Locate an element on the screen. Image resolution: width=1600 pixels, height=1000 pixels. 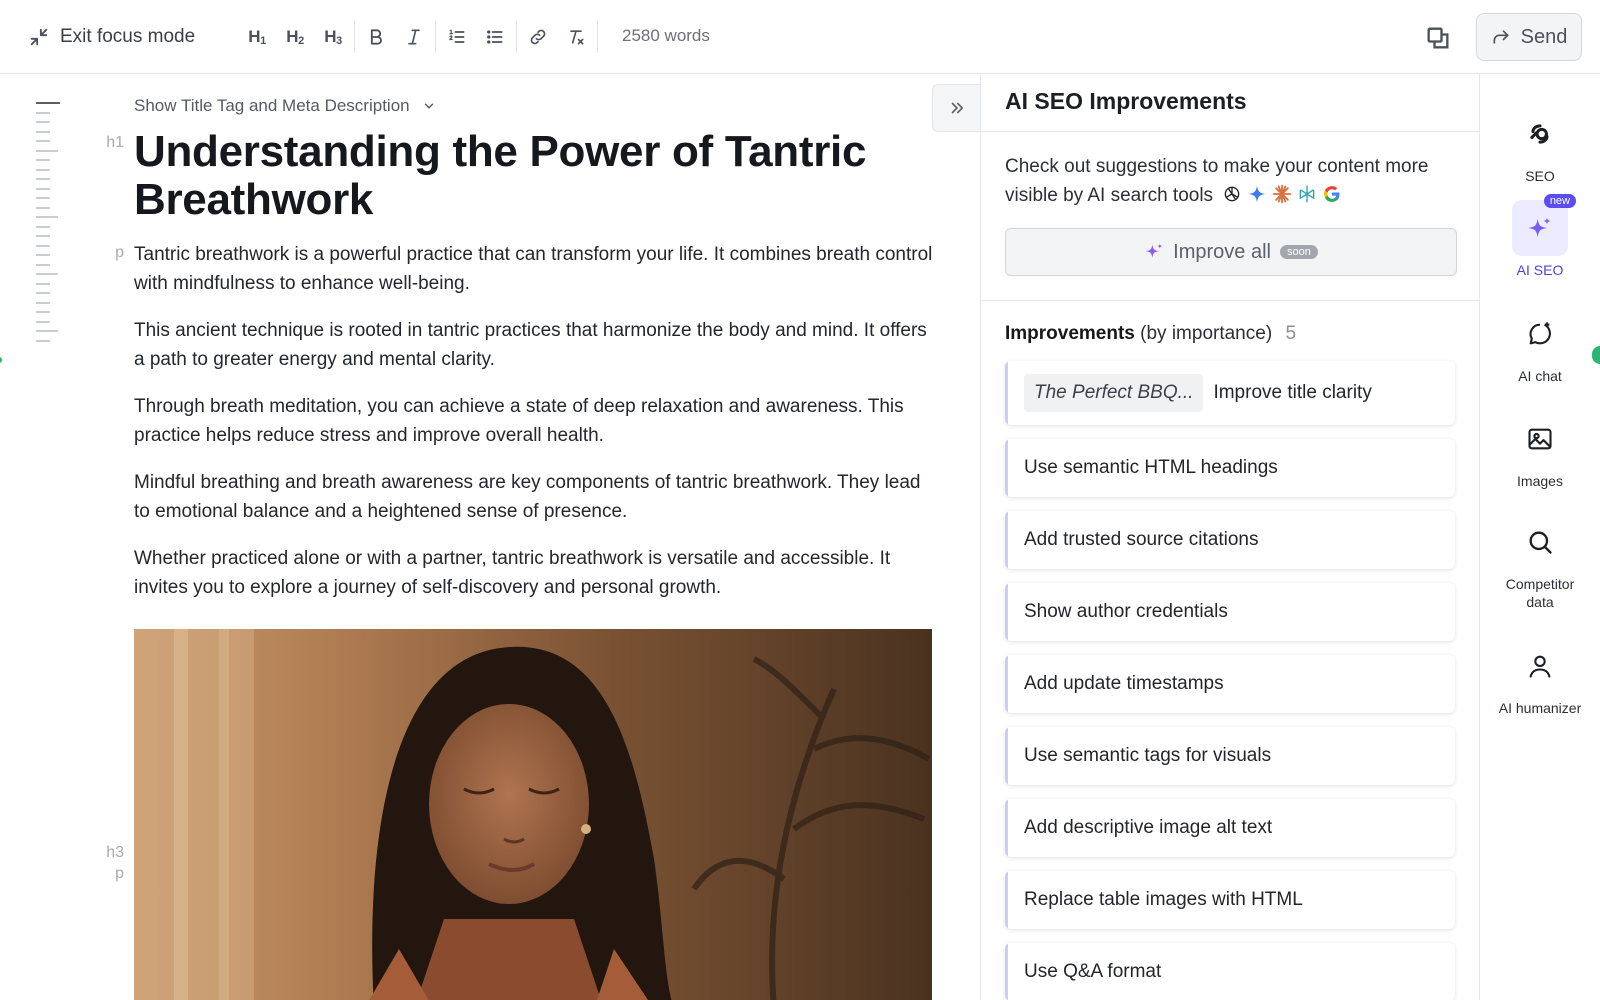
bold-icon is located at coordinates (376, 37).